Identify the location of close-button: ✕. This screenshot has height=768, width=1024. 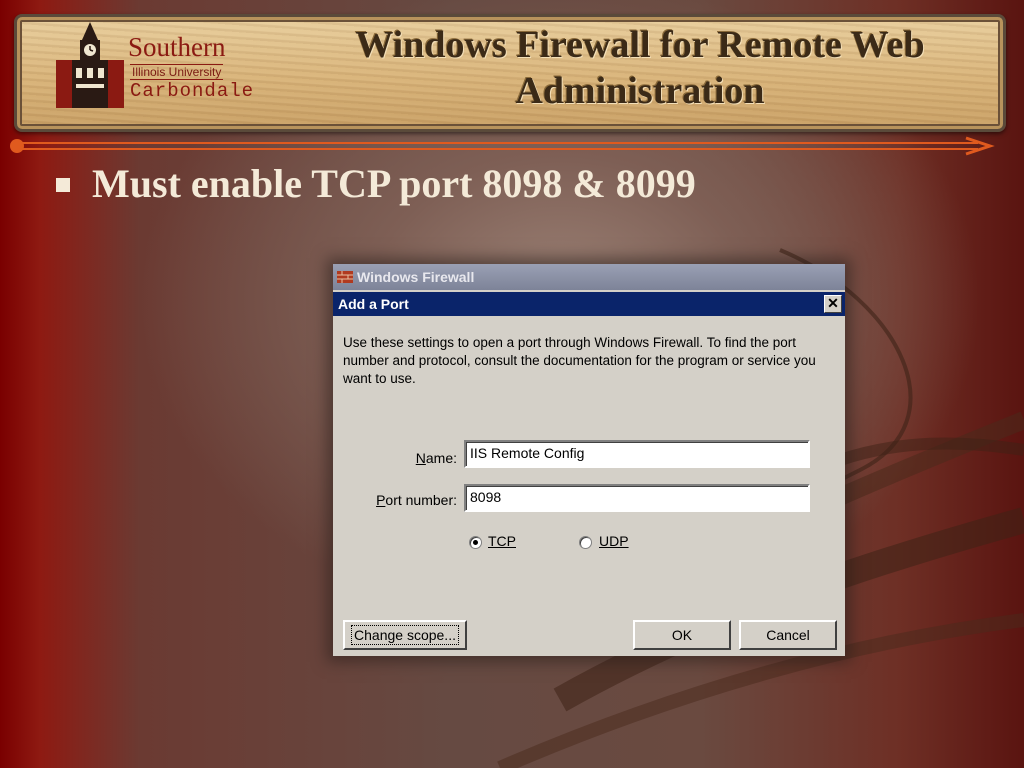
(833, 304).